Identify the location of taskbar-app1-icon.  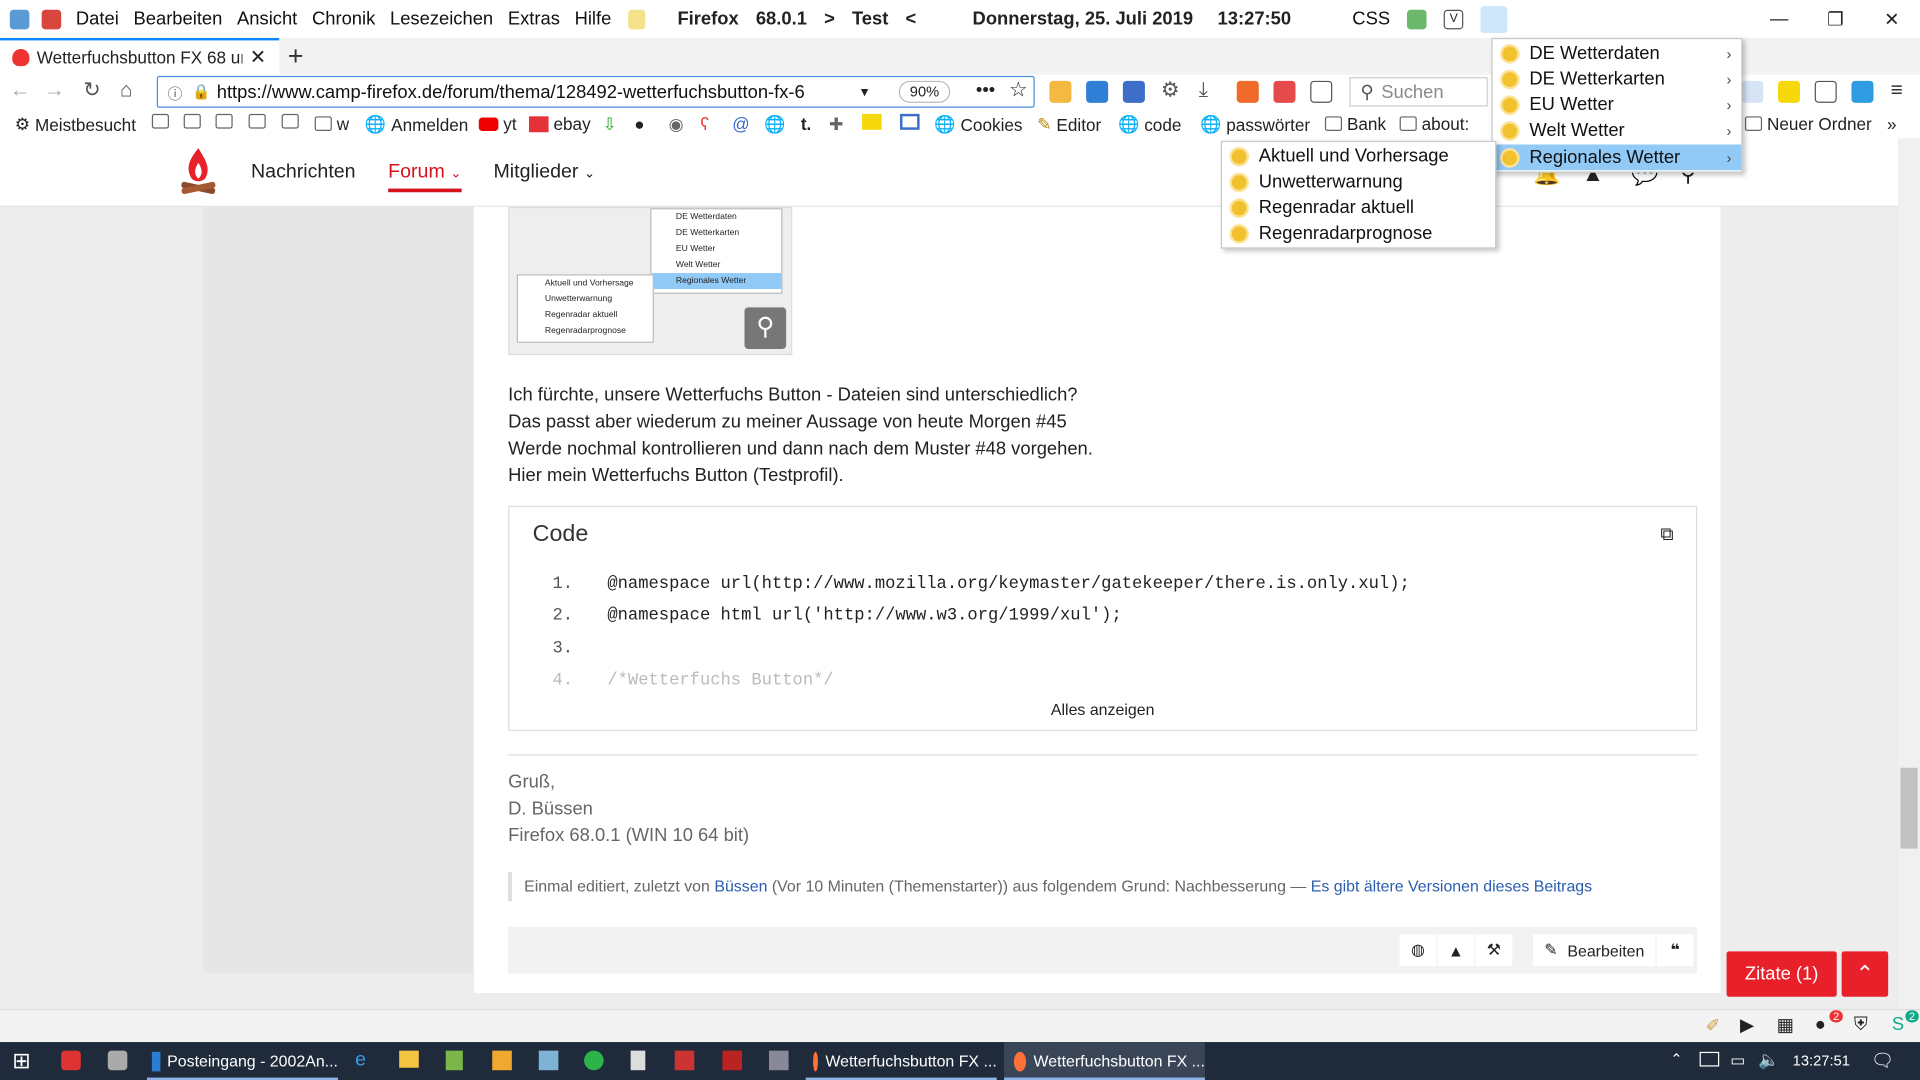
(71, 1060).